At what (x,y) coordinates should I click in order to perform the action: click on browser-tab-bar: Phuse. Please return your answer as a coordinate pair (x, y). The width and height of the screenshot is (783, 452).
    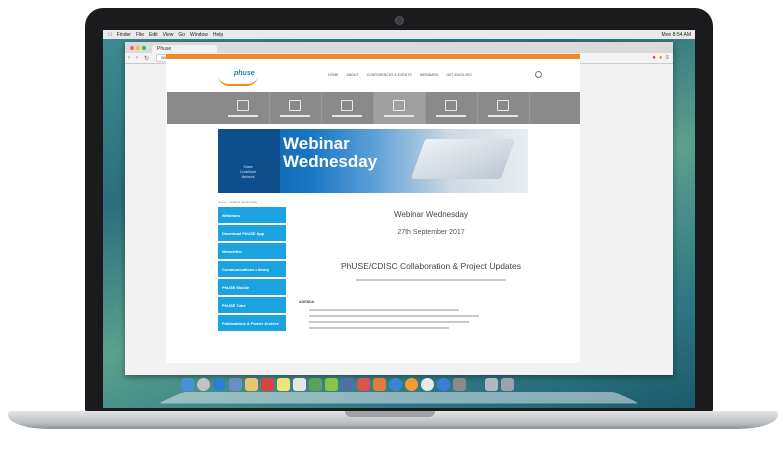
    Looking at the image, I should click on (399, 47).